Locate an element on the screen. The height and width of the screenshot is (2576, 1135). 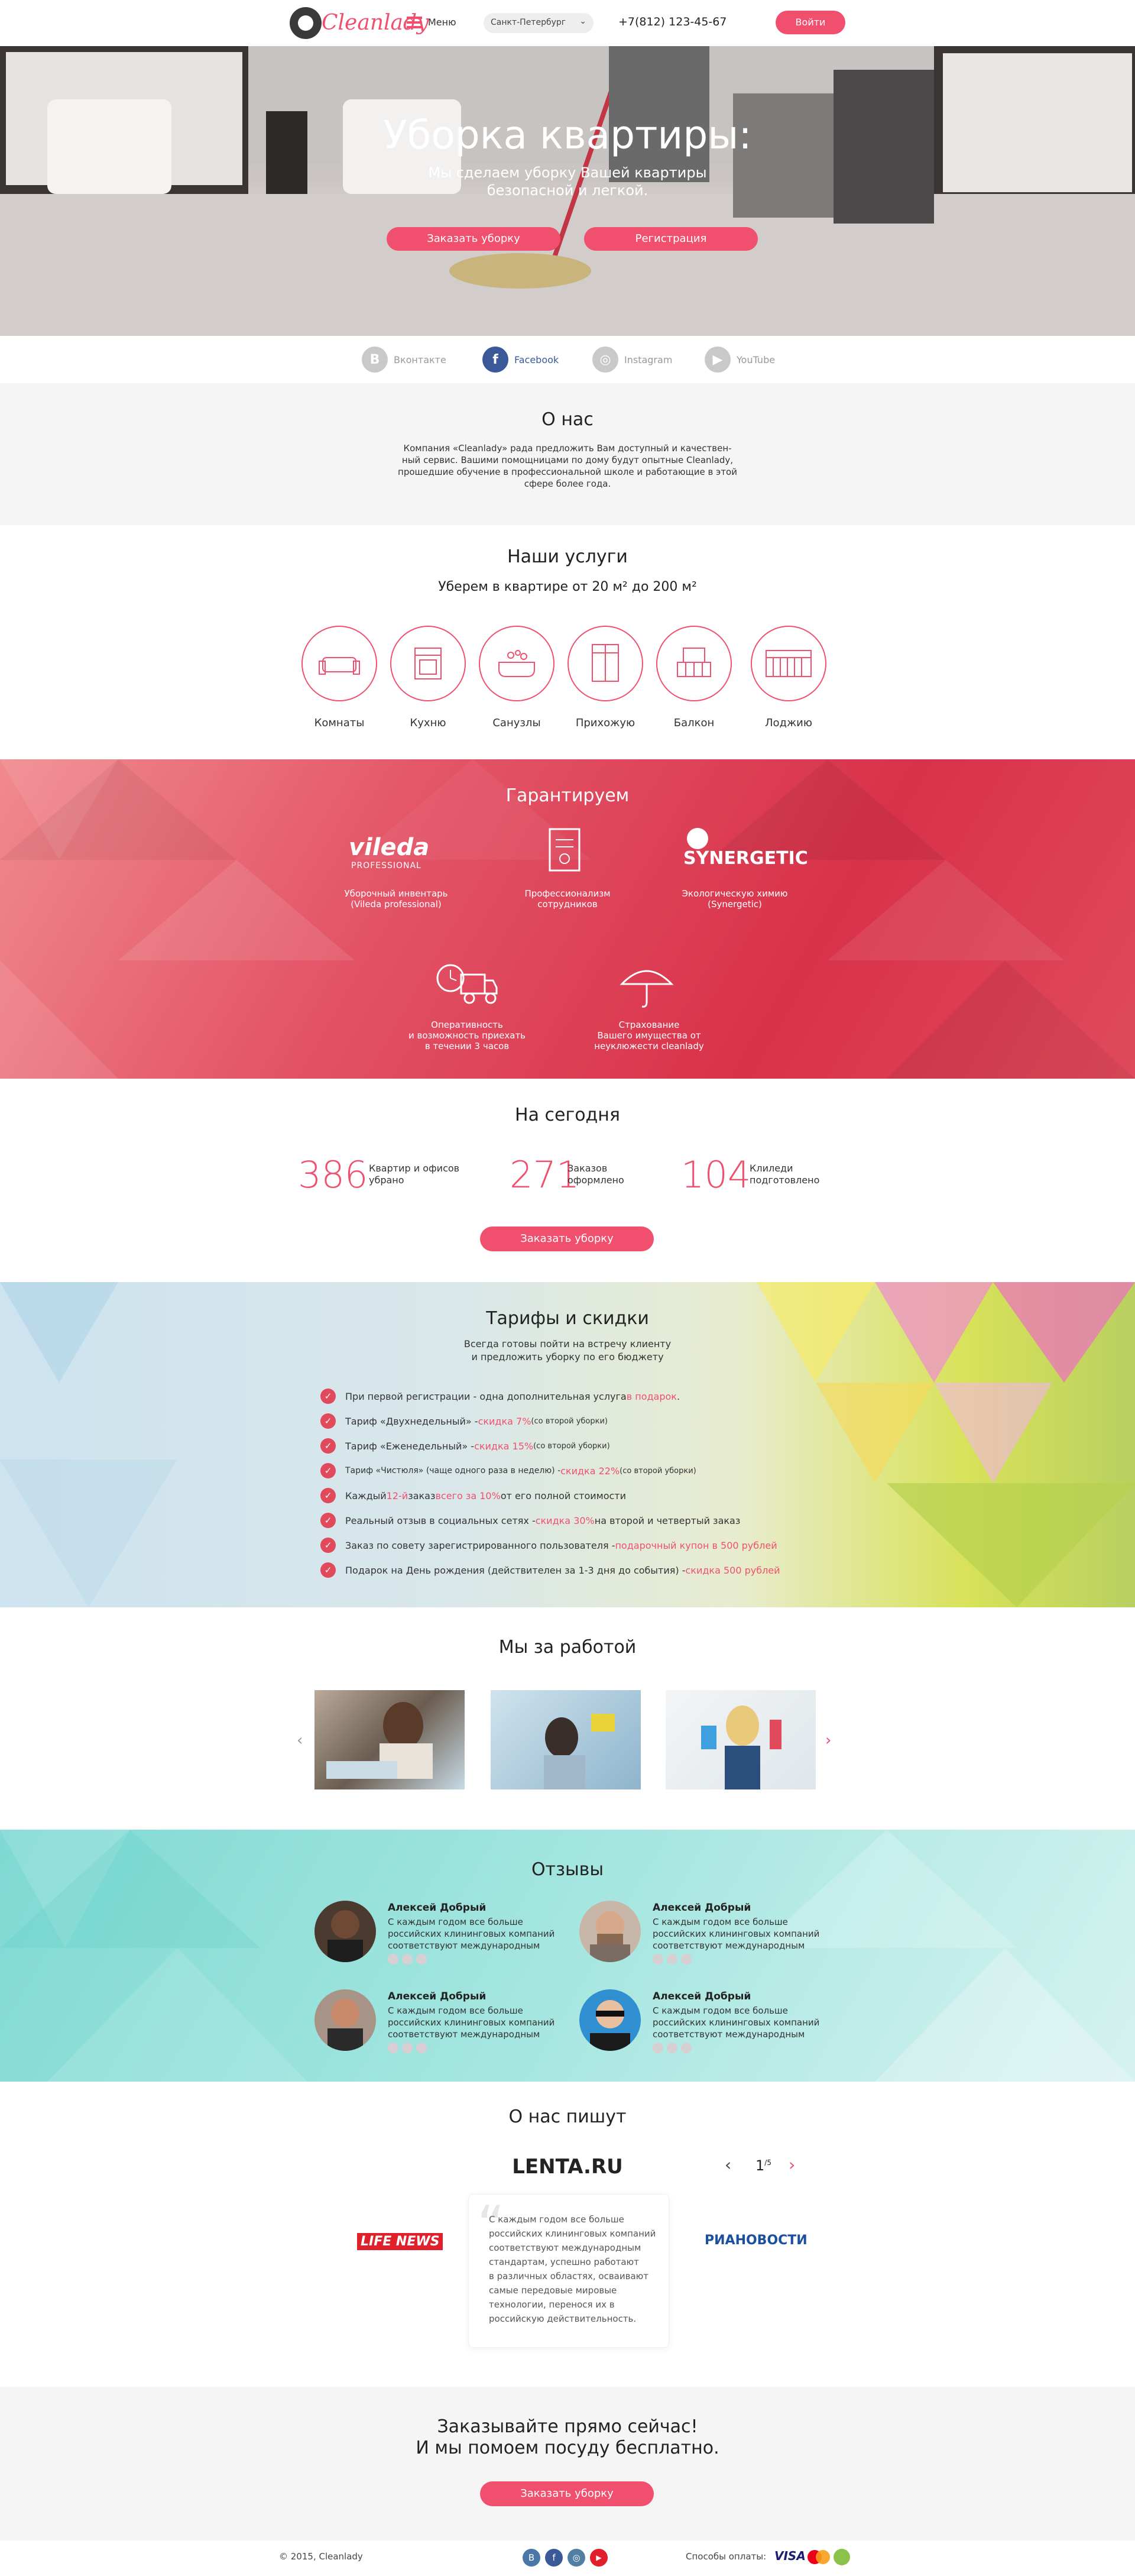
service-rooms is located at coordinates (339, 664).